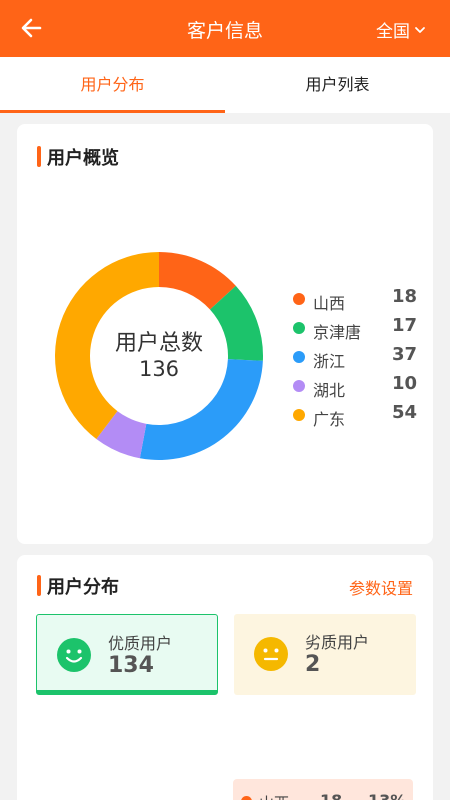  I want to click on tab-user-distribution: 用户分布, so click(112, 85).